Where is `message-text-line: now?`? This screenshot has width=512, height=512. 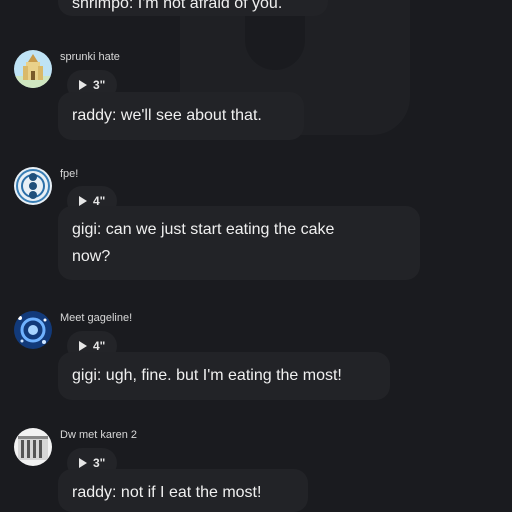 message-text-line: now? is located at coordinates (91, 256).